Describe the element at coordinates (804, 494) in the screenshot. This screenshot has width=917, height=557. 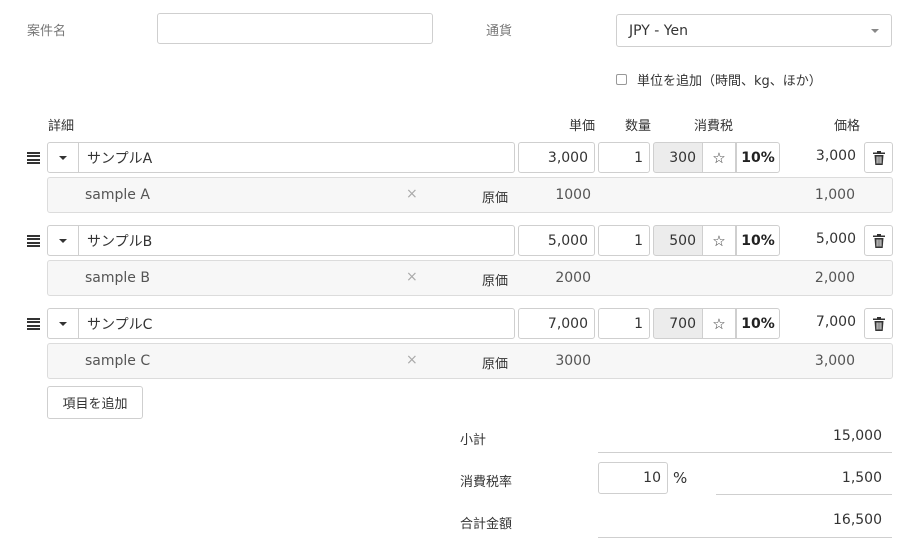
I see `tax-divider` at that location.